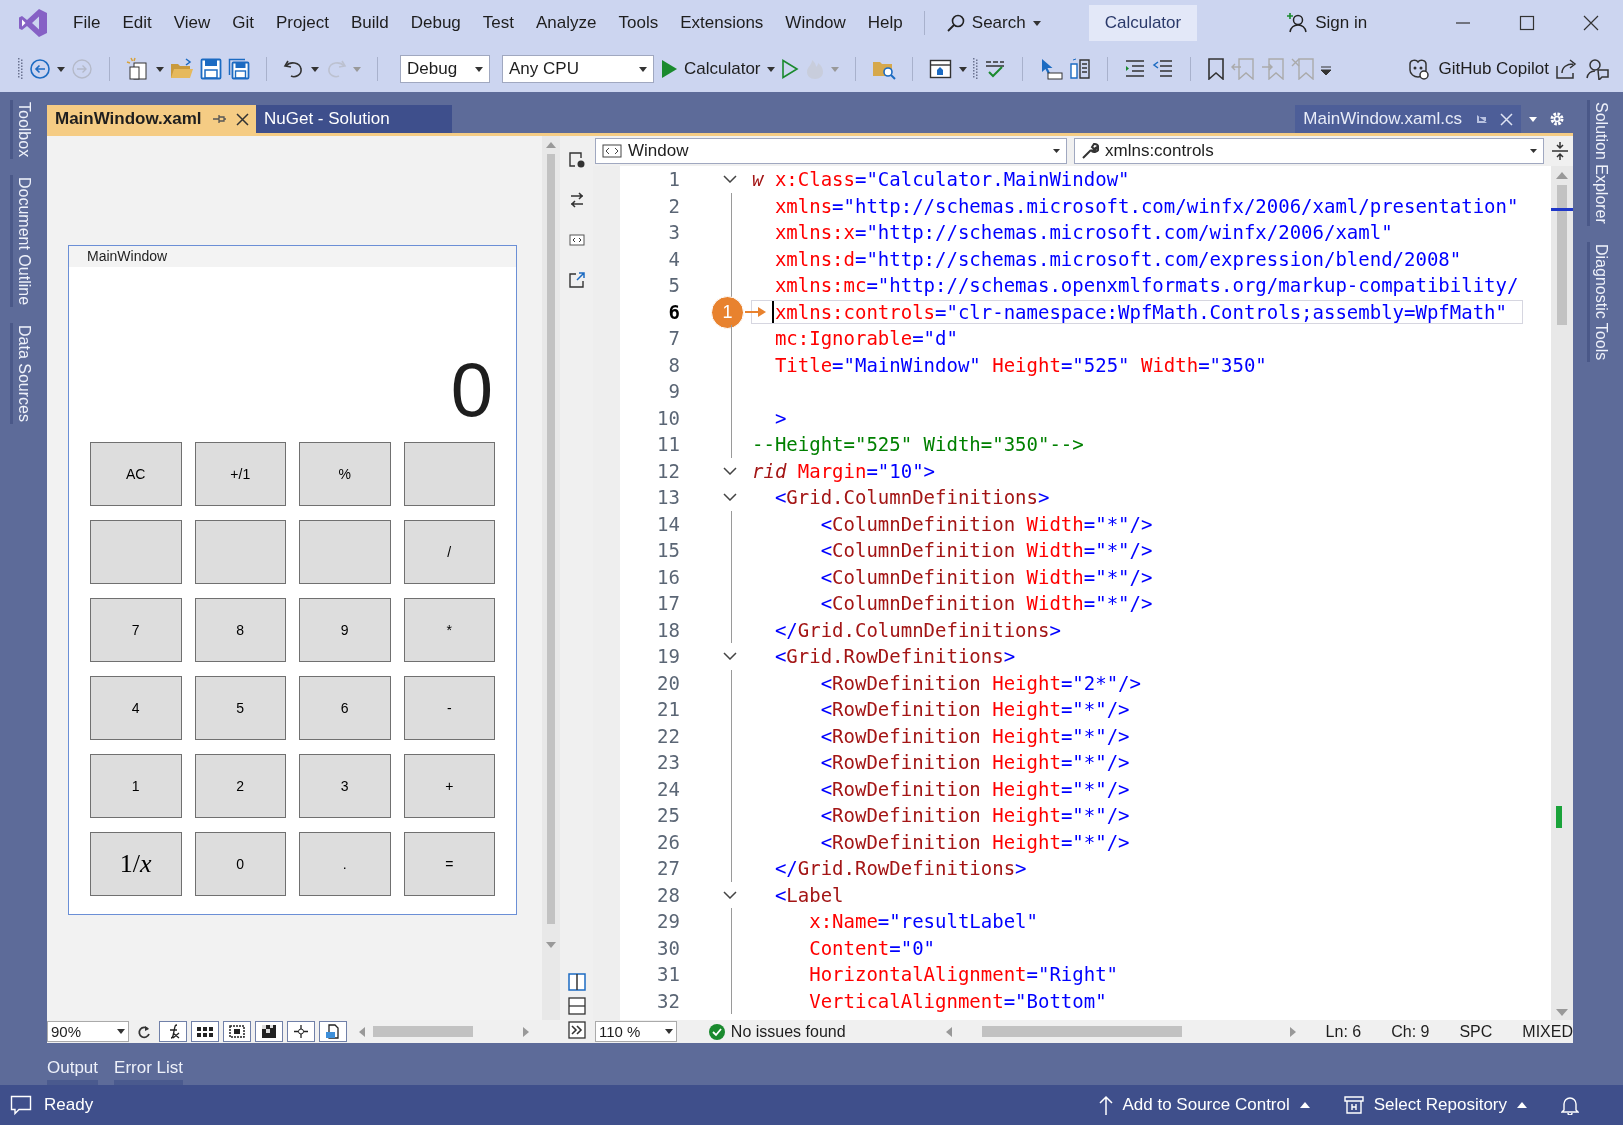  Describe the element at coordinates (885, 23) in the screenshot. I see `menu-item: Help` at that location.